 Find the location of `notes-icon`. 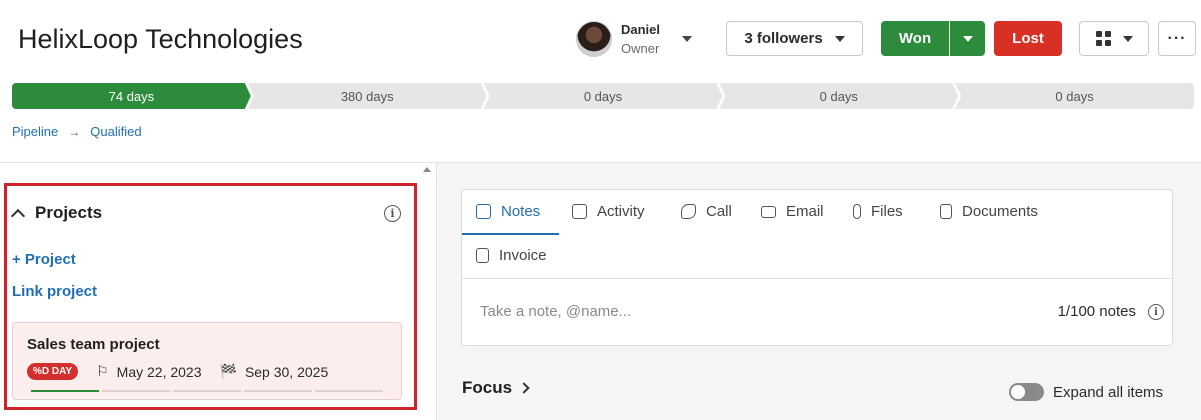

notes-icon is located at coordinates (483, 211).